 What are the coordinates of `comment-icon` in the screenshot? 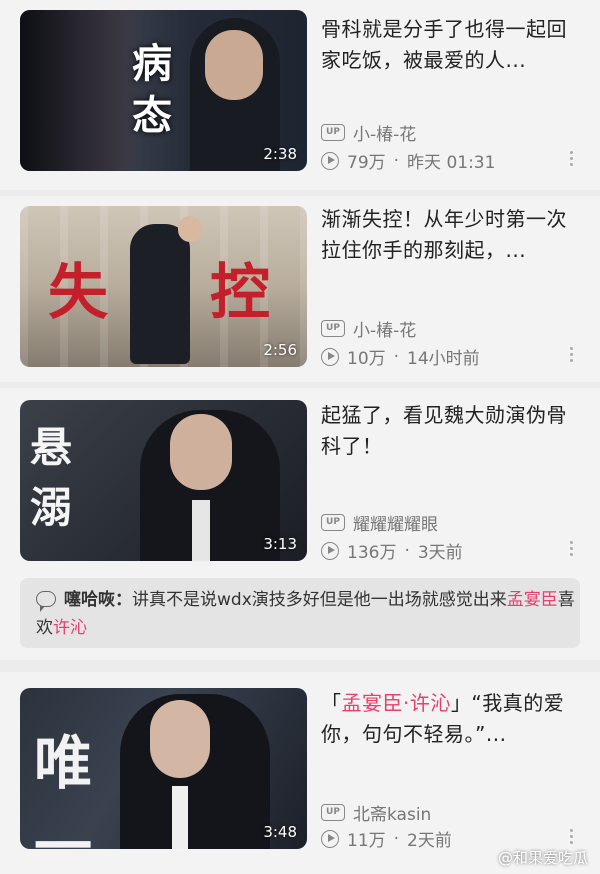 It's located at (46, 601).